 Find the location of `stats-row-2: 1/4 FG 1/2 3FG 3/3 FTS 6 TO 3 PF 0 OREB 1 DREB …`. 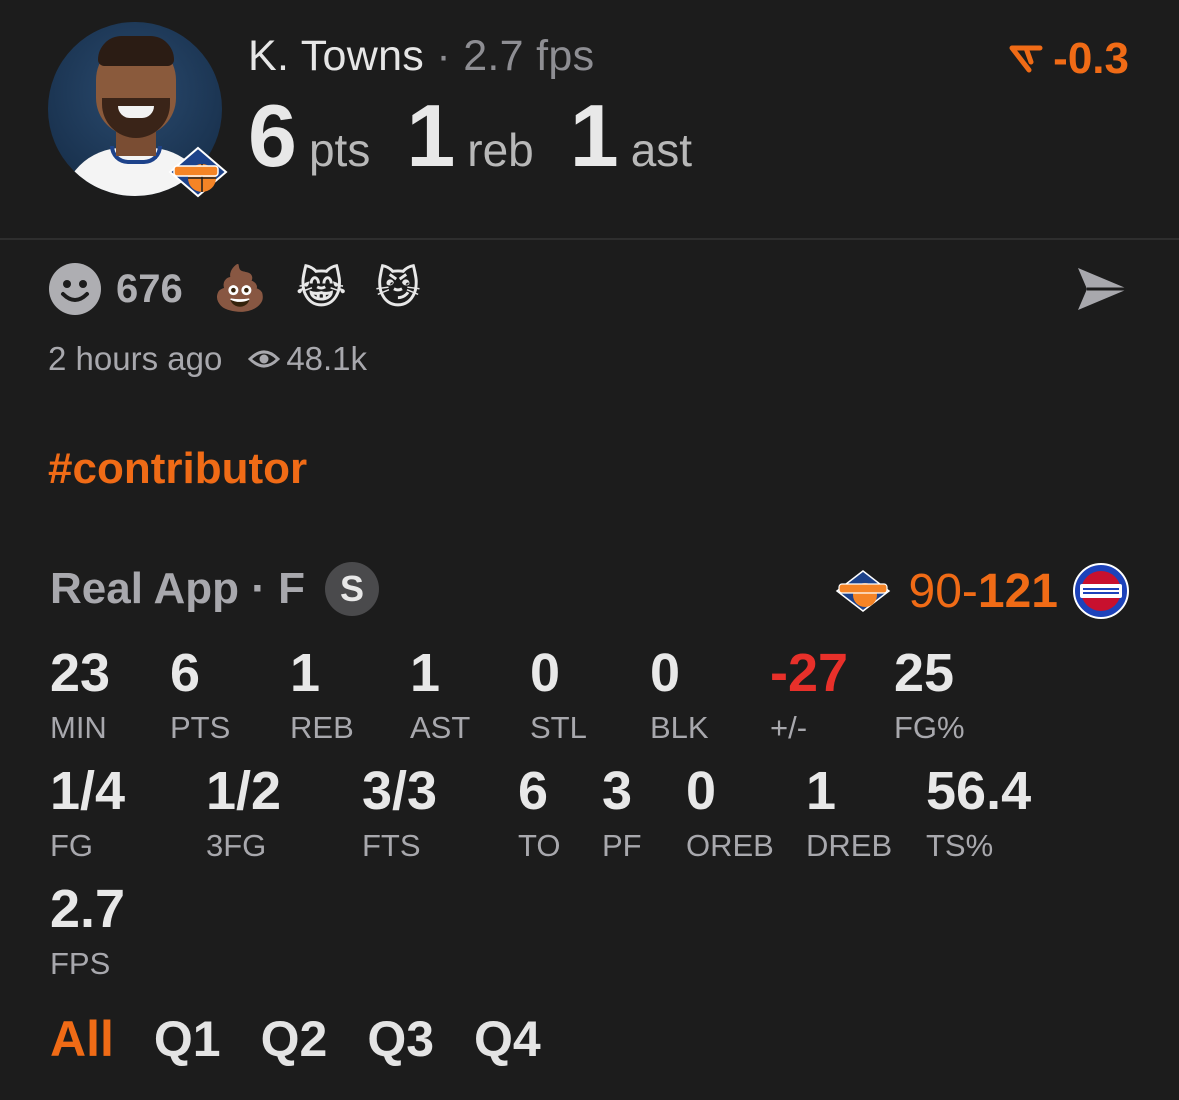

stats-row-2: 1/4 FG 1/2 3FG 3/3 FTS 6 TO 3 PF 0 OREB 1 DREB … is located at coordinates (598, 823).